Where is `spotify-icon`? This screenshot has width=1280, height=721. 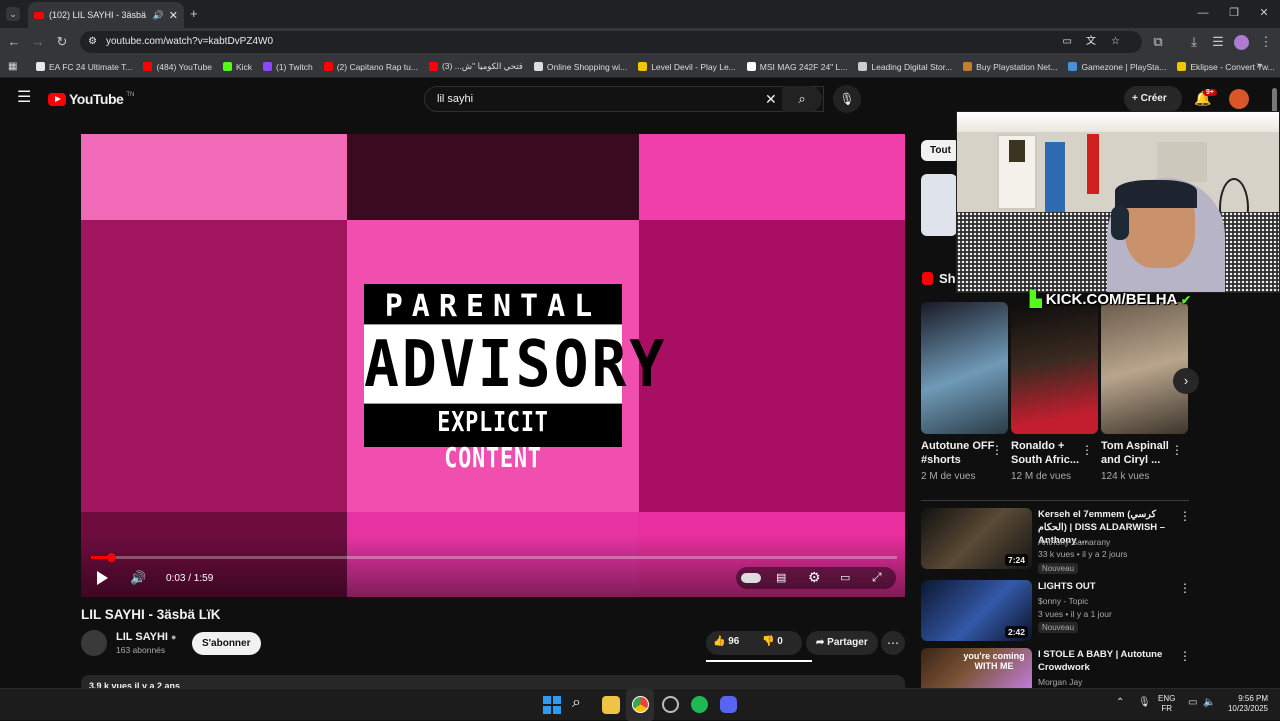 spotify-icon is located at coordinates (699, 704).